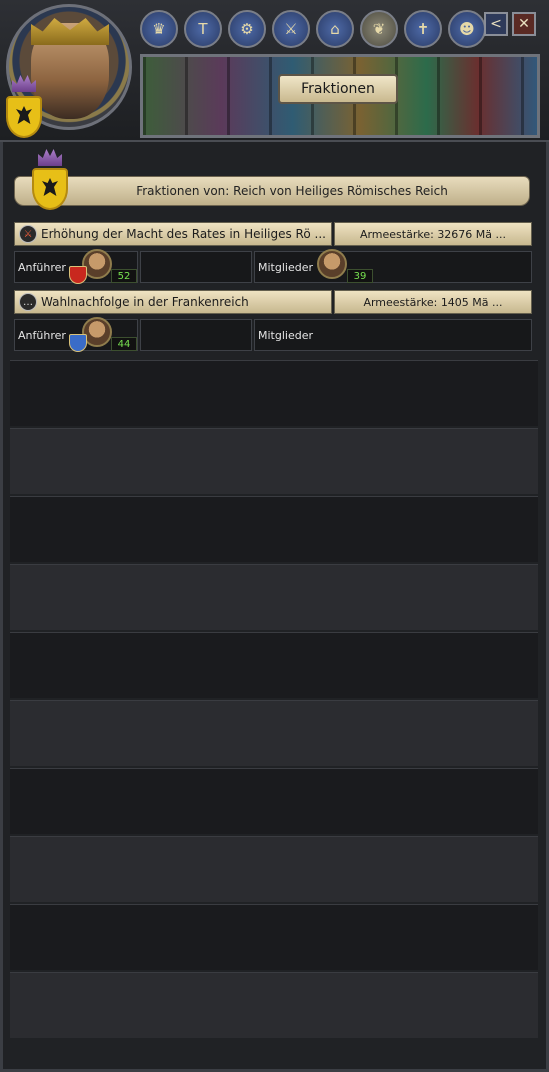  What do you see at coordinates (496, 24) in the screenshot?
I see `back-button: <` at bounding box center [496, 24].